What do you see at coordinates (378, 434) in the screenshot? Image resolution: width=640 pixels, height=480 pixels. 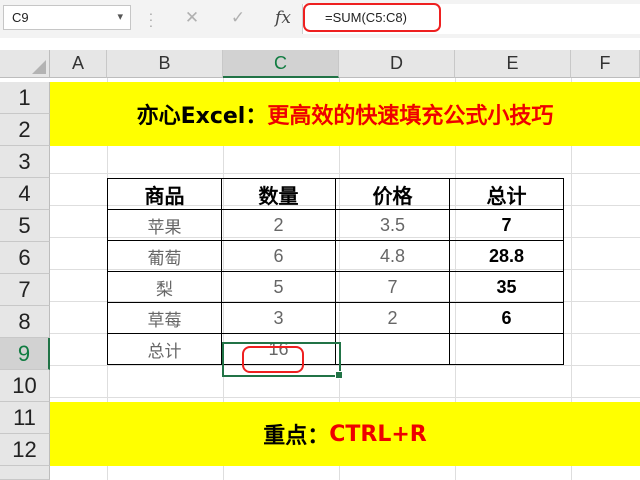 I see `tip-shortcut: CTRL+R` at bounding box center [378, 434].